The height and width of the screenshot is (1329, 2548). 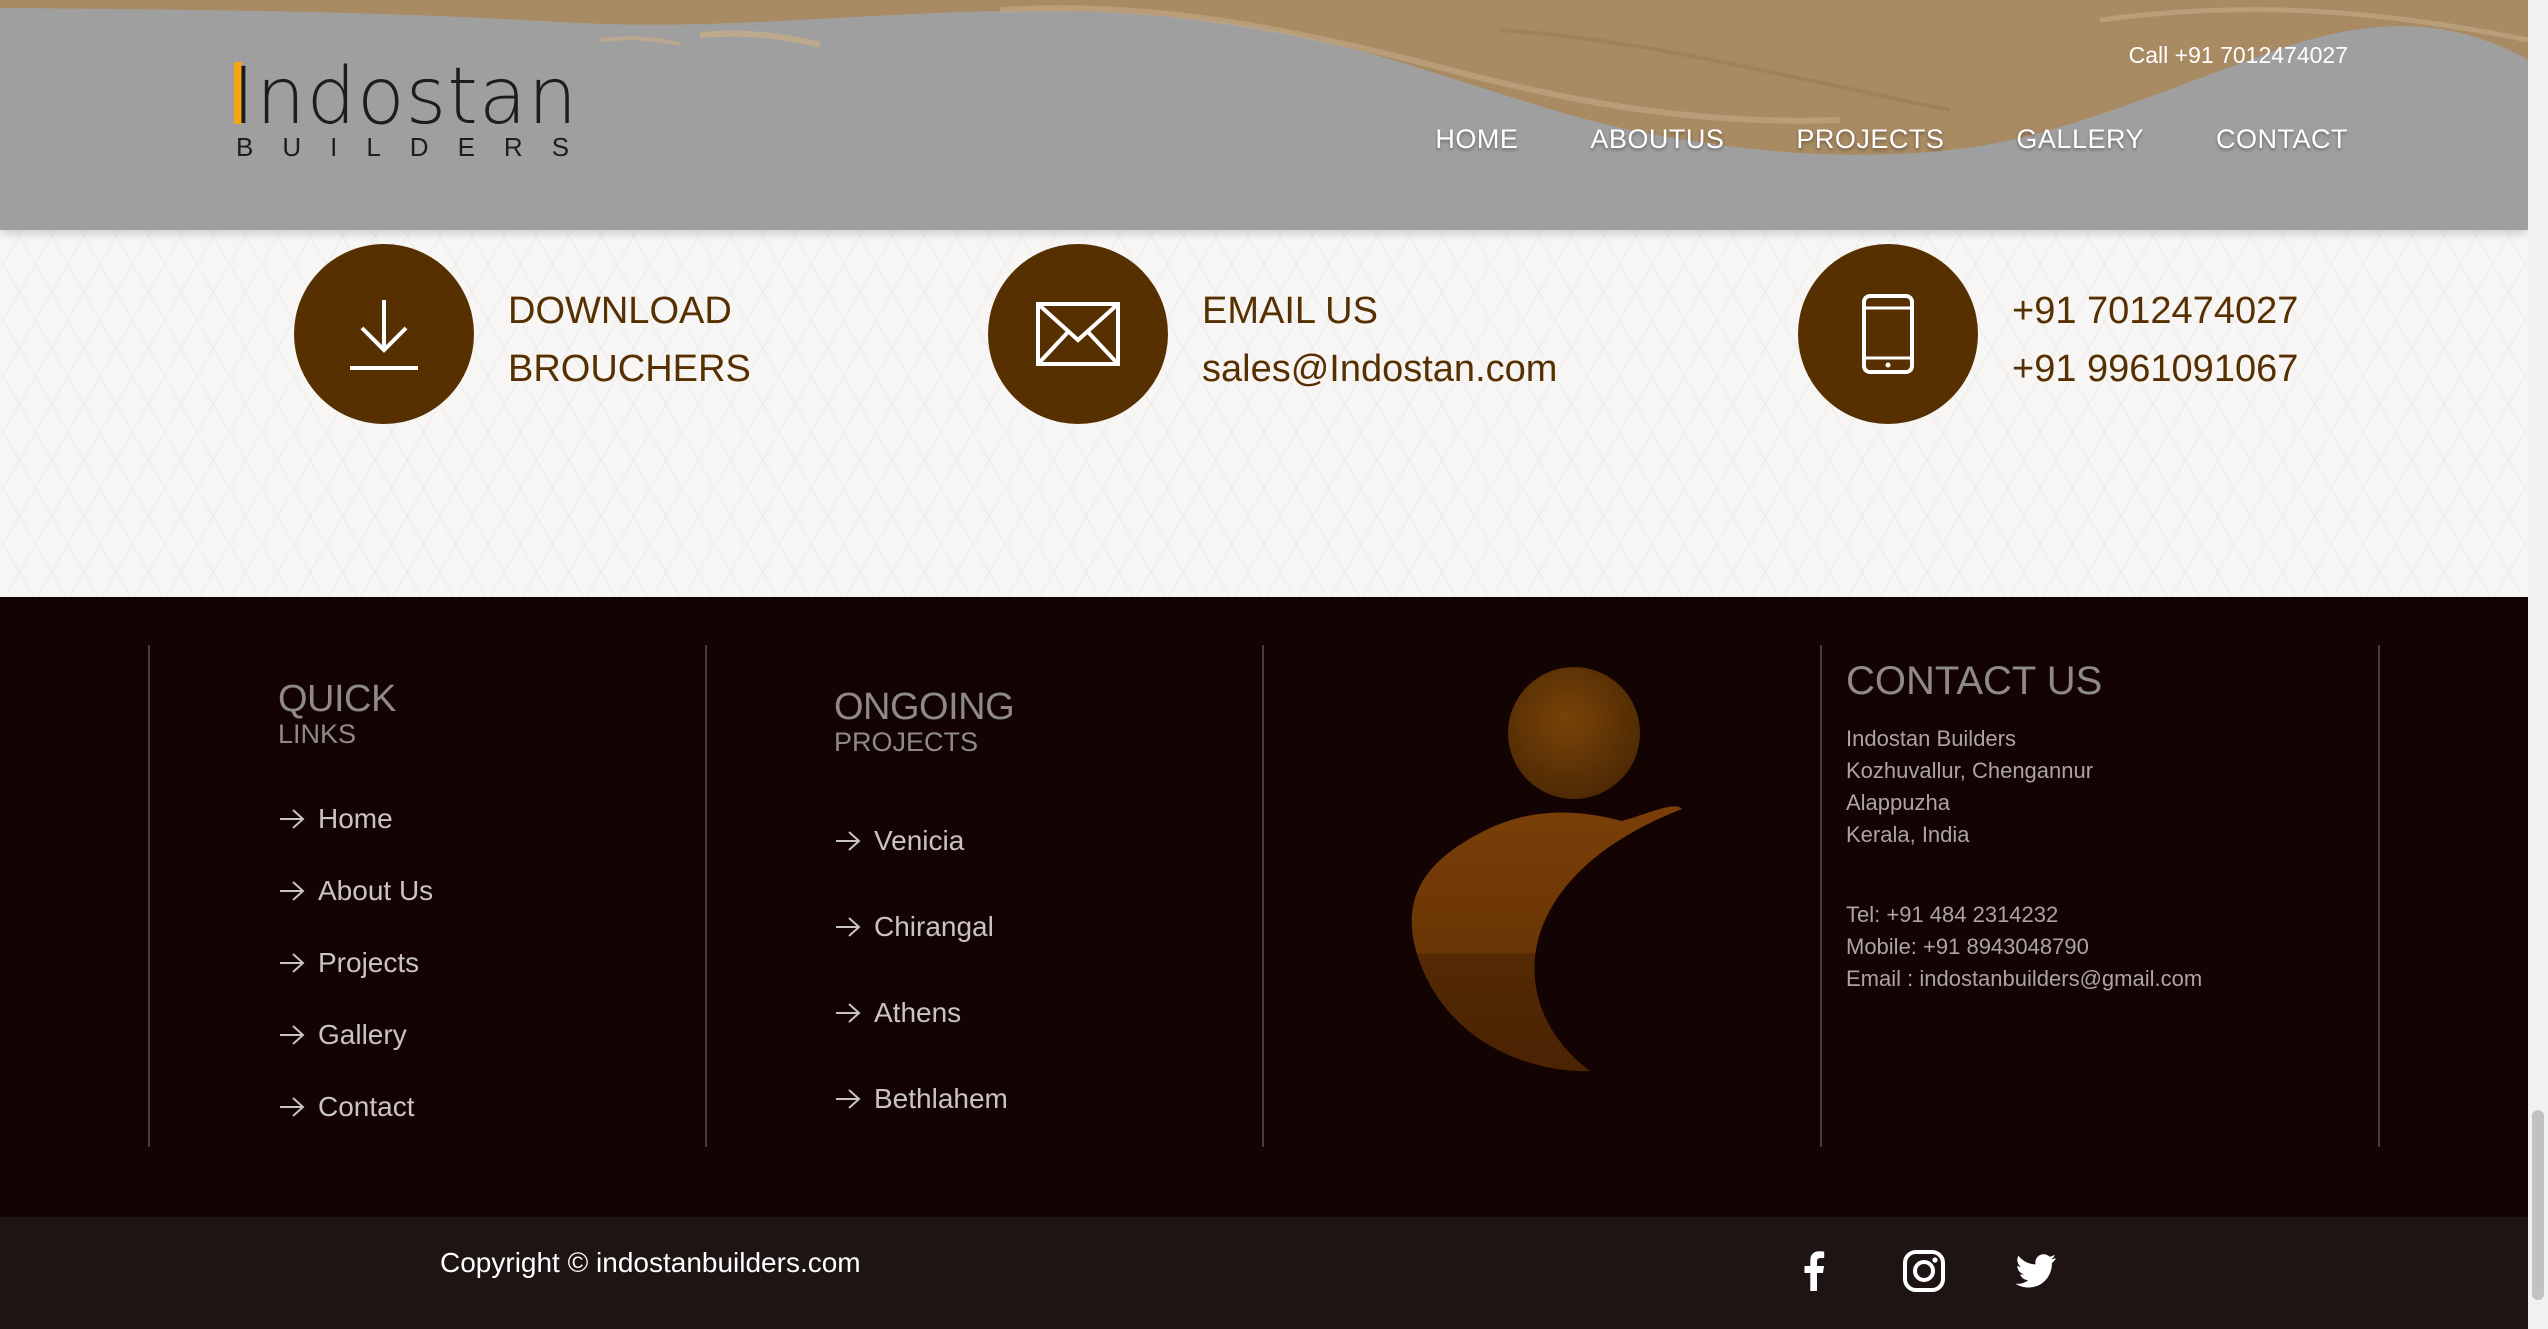 I want to click on quick-link-home: Home, so click(x=335, y=819).